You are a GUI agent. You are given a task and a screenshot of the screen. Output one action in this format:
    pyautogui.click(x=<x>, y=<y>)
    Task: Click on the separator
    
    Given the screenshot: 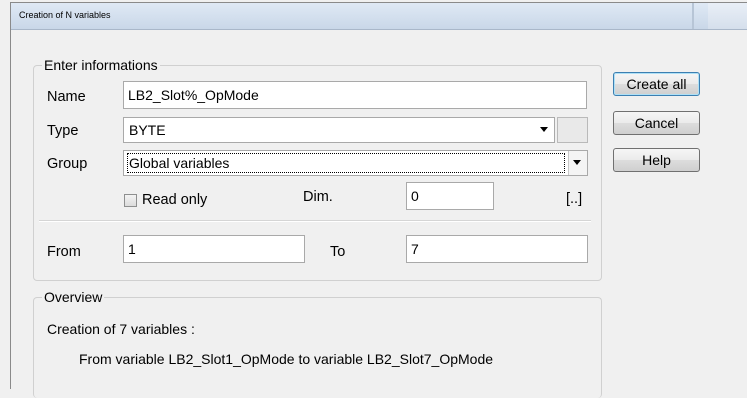 What is the action you would take?
    pyautogui.click(x=315, y=221)
    